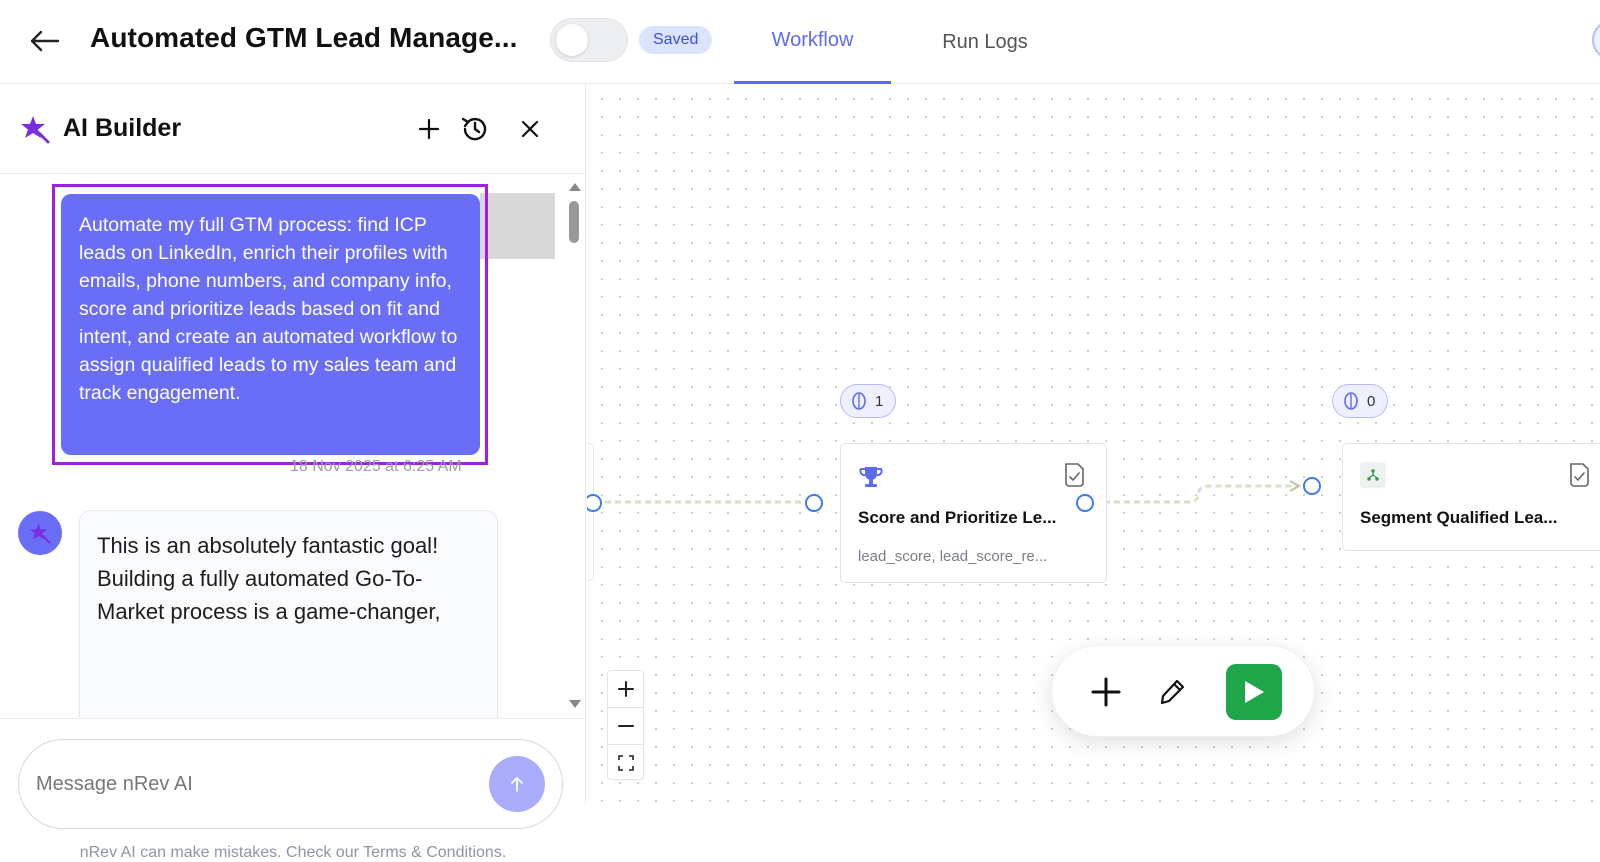  What do you see at coordinates (589, 40) in the screenshot?
I see `workflow-active-toggle` at bounding box center [589, 40].